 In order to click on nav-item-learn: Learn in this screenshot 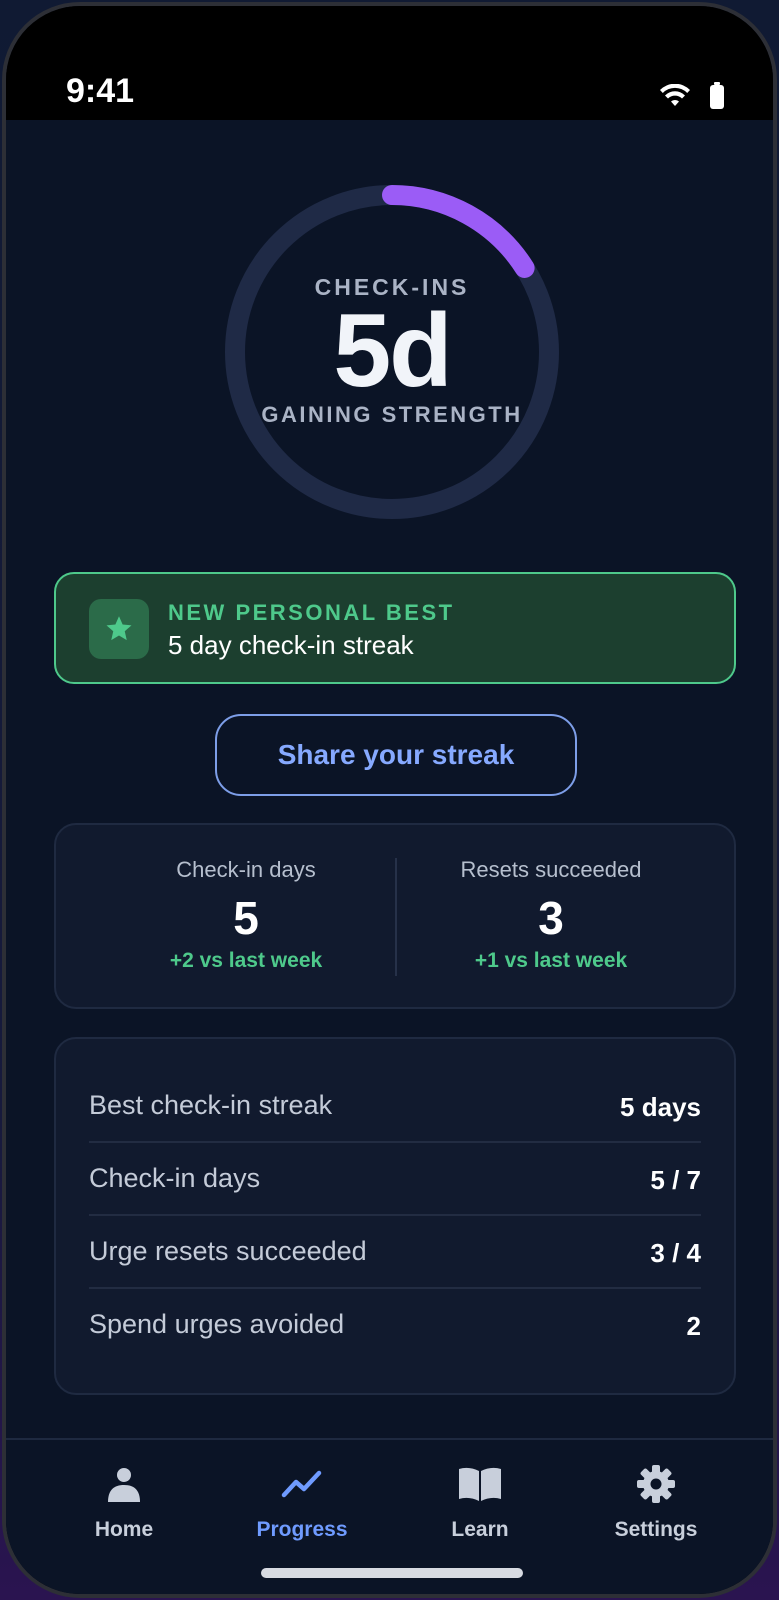, I will do `click(480, 1500)`.